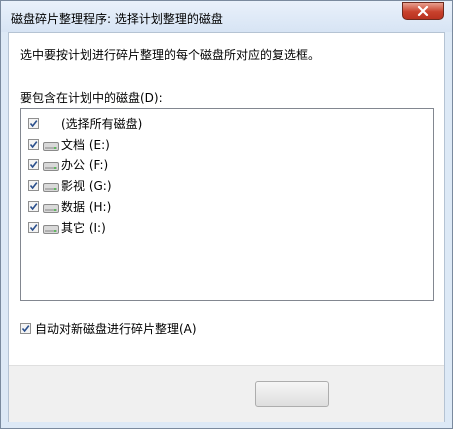 Image resolution: width=453 pixels, height=429 pixels. I want to click on disk-label-i: 其它 (I:), so click(83, 227).